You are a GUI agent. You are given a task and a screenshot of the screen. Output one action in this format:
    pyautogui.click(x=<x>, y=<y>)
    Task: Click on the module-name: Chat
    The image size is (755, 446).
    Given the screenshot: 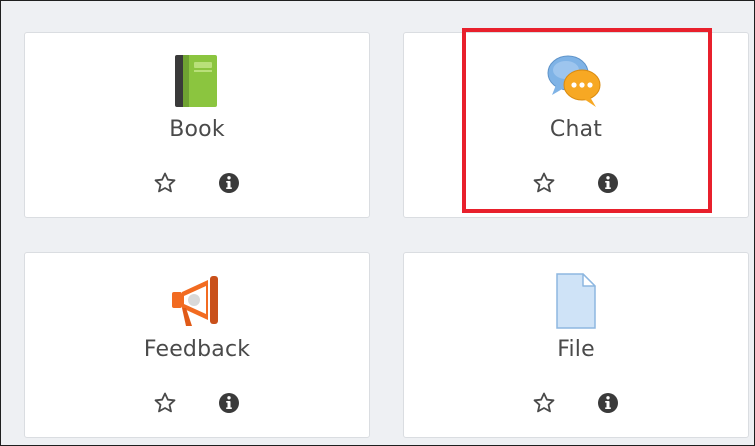 What is the action you would take?
    pyautogui.click(x=576, y=129)
    